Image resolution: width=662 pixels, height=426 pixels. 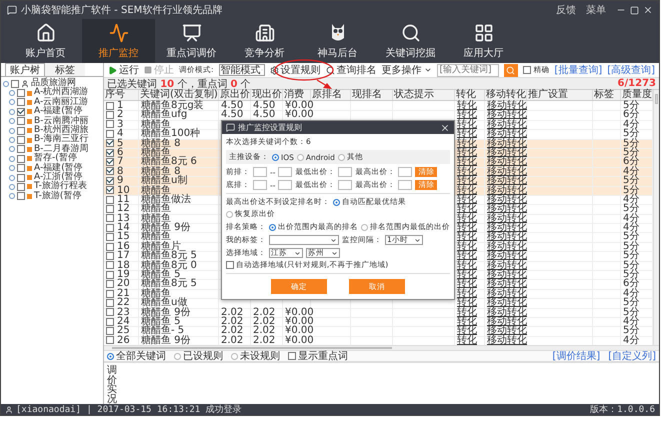 I want to click on row-number: 14, so click(x=123, y=227).